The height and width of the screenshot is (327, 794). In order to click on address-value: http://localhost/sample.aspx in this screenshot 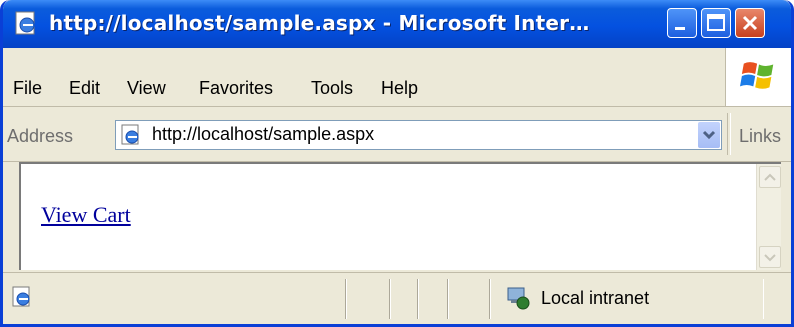, I will do `click(263, 134)`.